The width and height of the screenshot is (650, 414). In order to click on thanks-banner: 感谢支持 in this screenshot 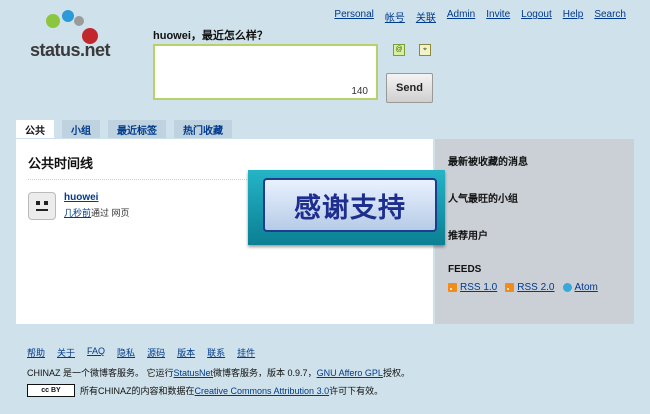, I will do `click(346, 207)`.